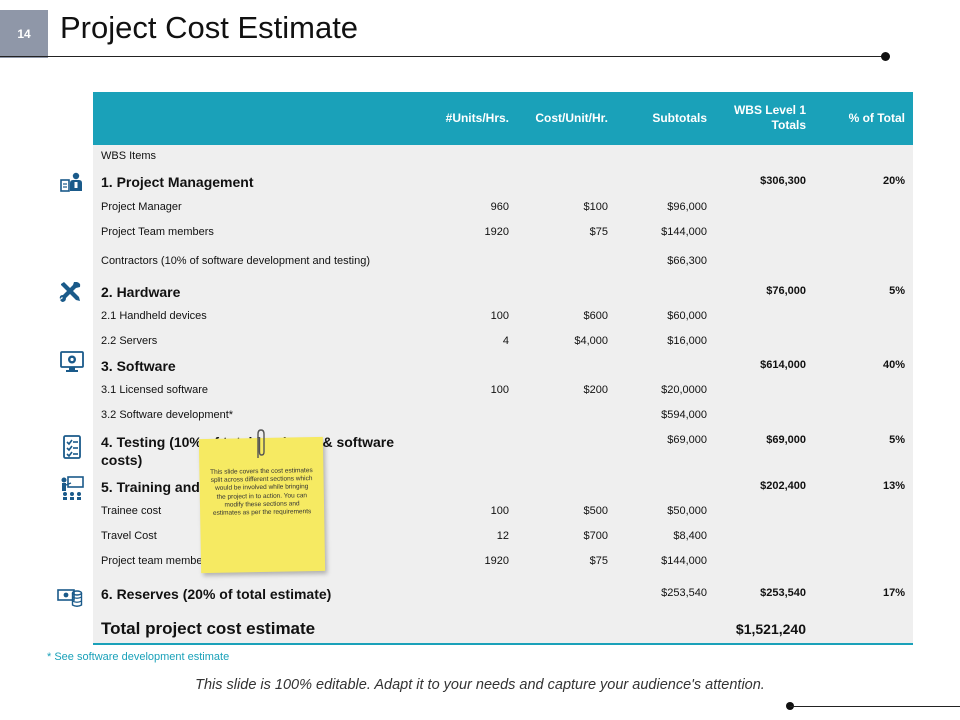 The width and height of the screenshot is (960, 720). What do you see at coordinates (684, 415) in the screenshot?
I see `cell-subtotal: $594,000` at bounding box center [684, 415].